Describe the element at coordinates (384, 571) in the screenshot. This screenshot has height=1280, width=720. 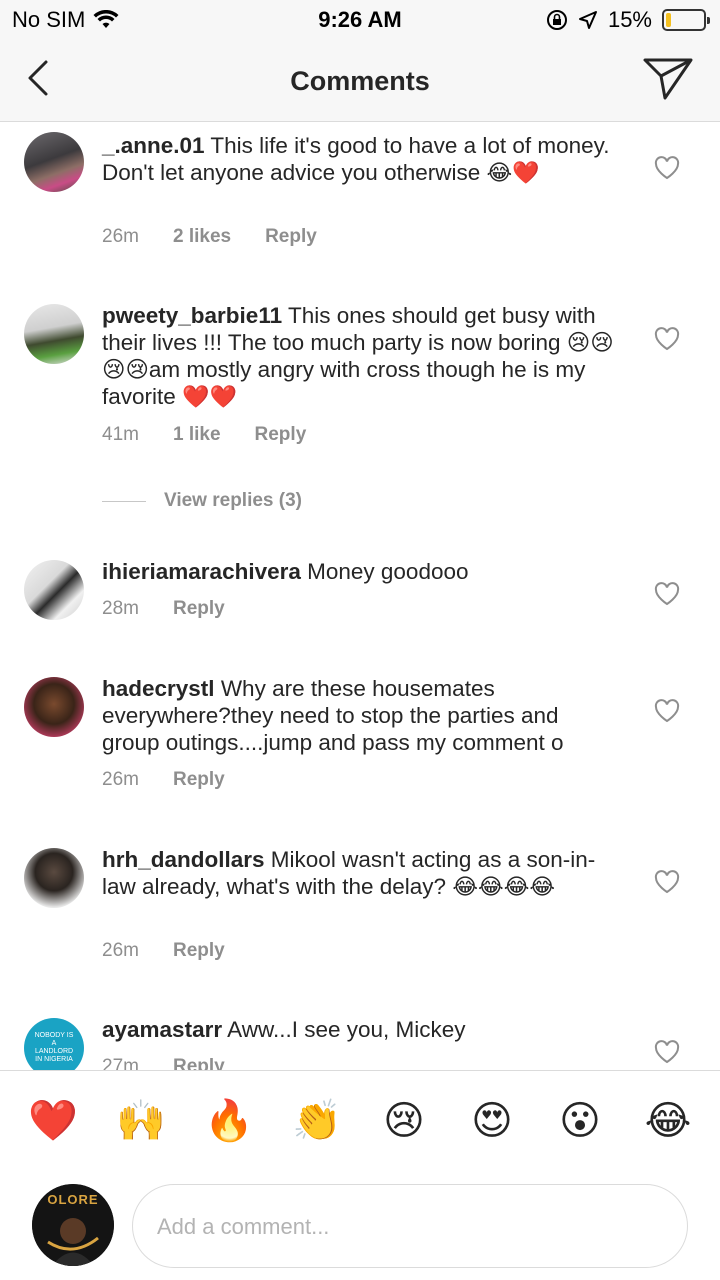
I see `comment-body: Money goodooo` at that location.